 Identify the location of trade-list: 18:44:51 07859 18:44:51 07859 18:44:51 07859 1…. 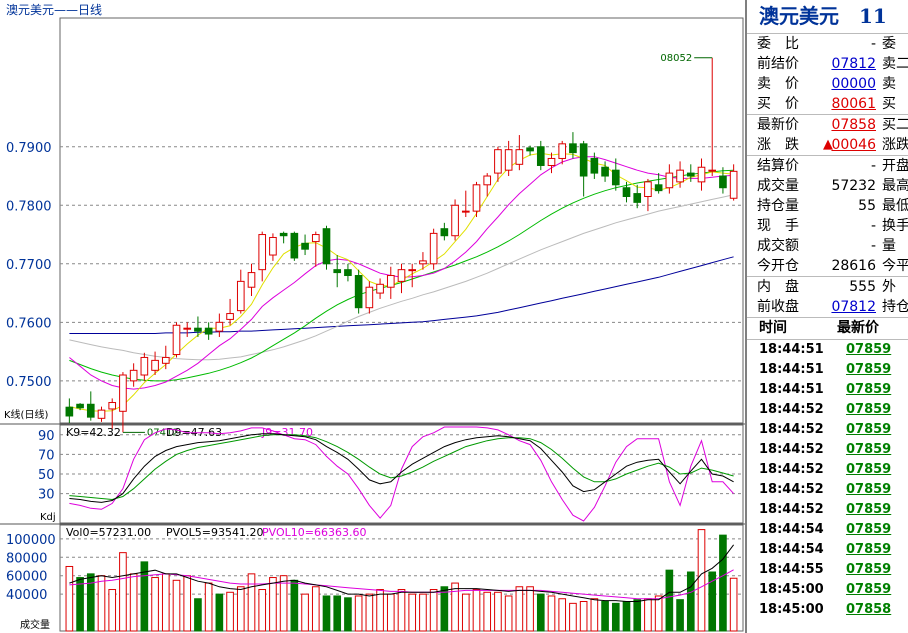
(827, 480).